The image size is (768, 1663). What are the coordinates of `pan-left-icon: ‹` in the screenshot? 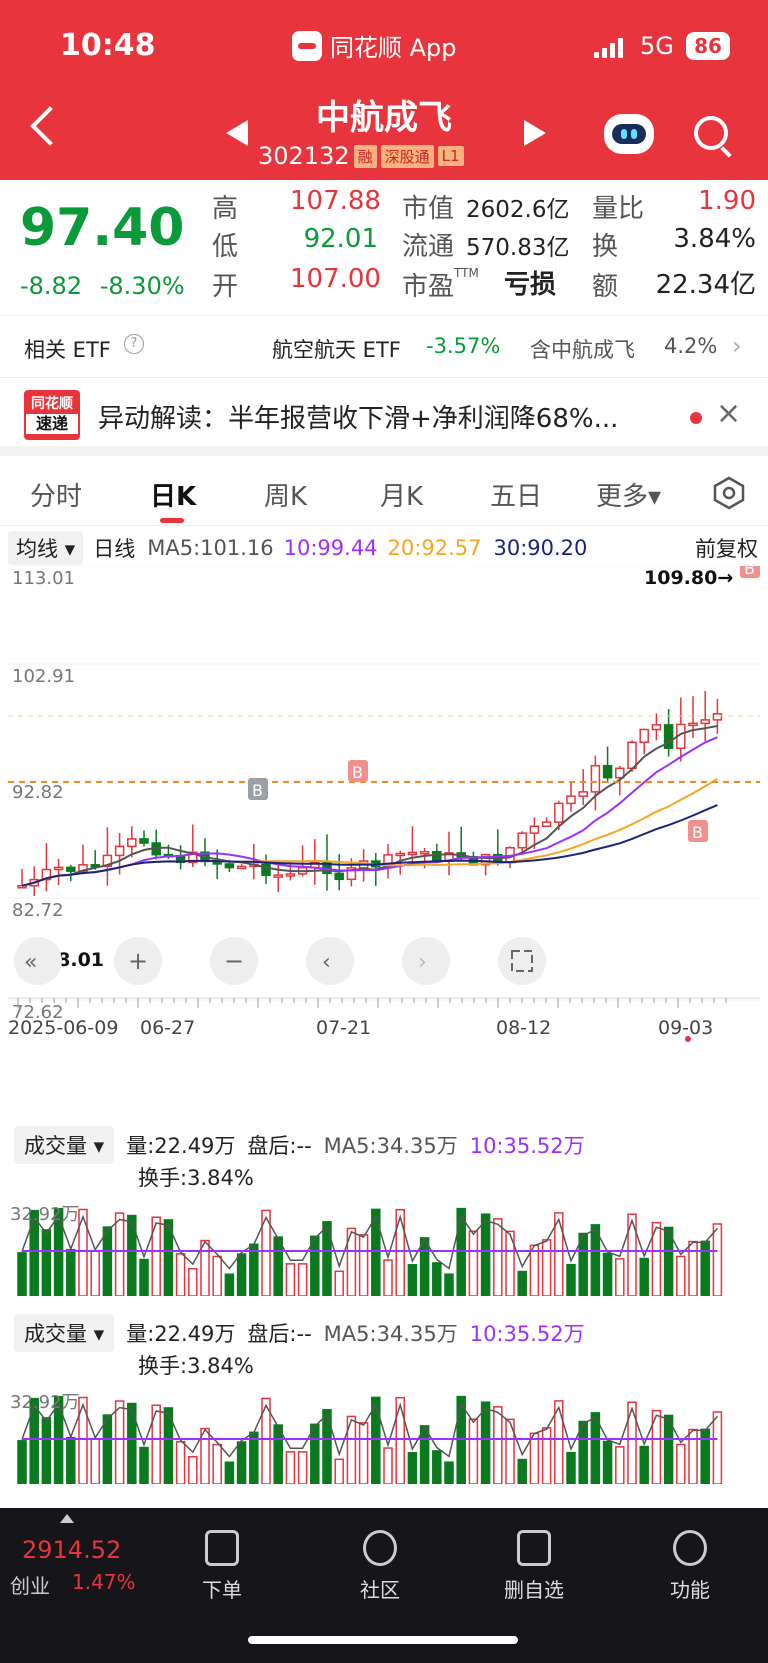 It's located at (330, 961).